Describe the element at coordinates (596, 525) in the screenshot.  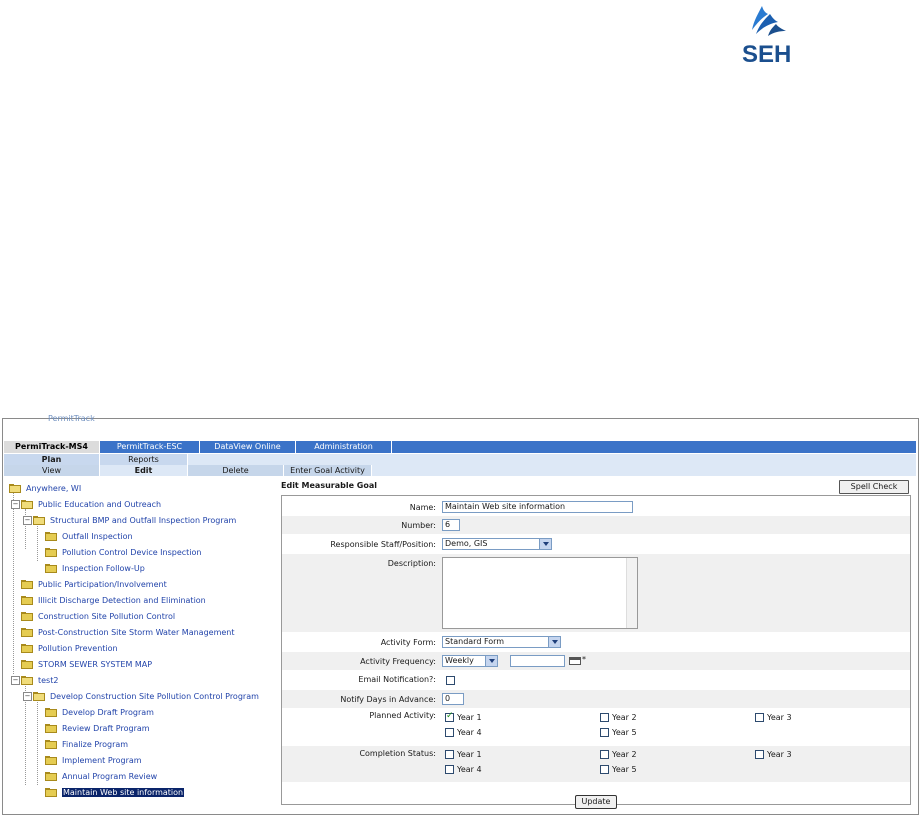
I see `number-row: Number: 6` at that location.